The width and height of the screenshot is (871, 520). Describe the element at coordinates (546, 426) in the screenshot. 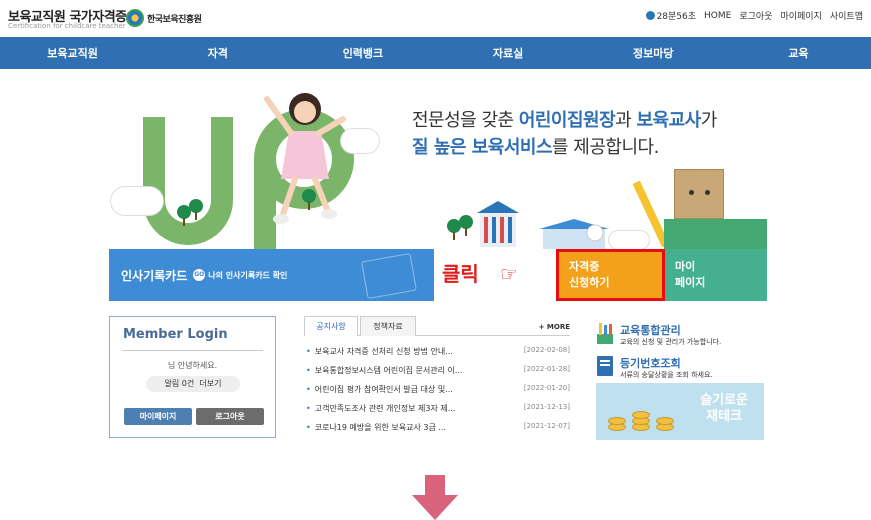

I see `notice-date: [2021-12-07]` at that location.